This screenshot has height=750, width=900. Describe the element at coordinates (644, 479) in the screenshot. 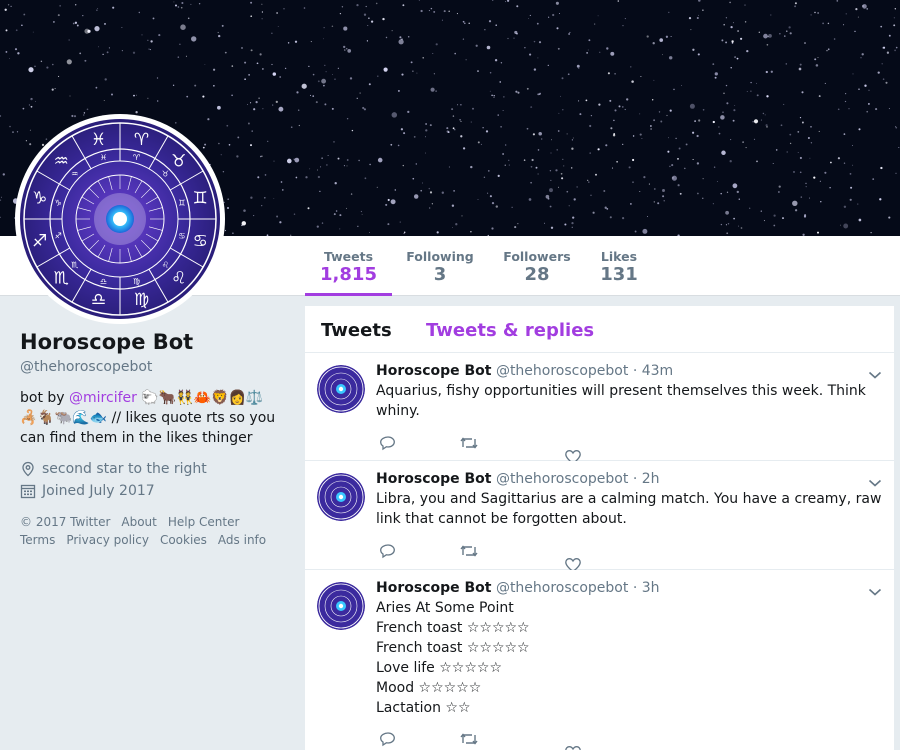

I see `tweet-timestamp: · 2h` at that location.